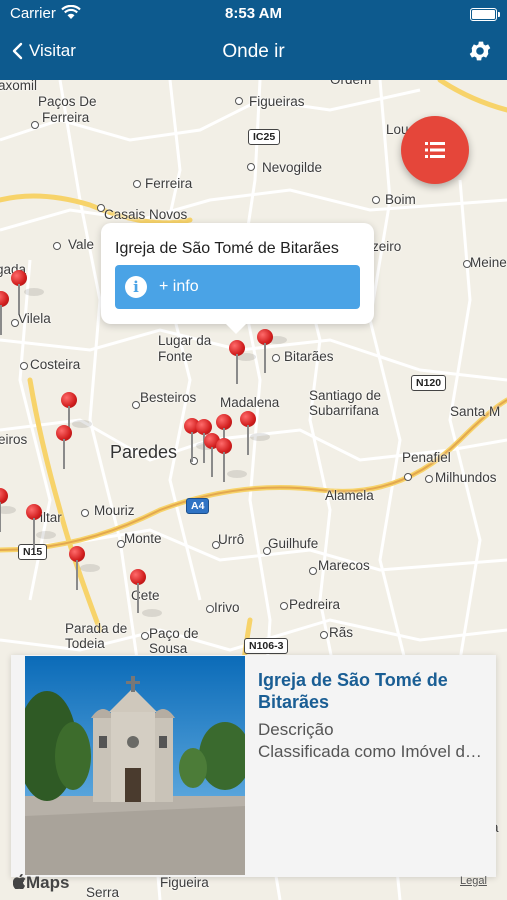 The width and height of the screenshot is (507, 900). I want to click on road-shield: N106-3, so click(266, 646).